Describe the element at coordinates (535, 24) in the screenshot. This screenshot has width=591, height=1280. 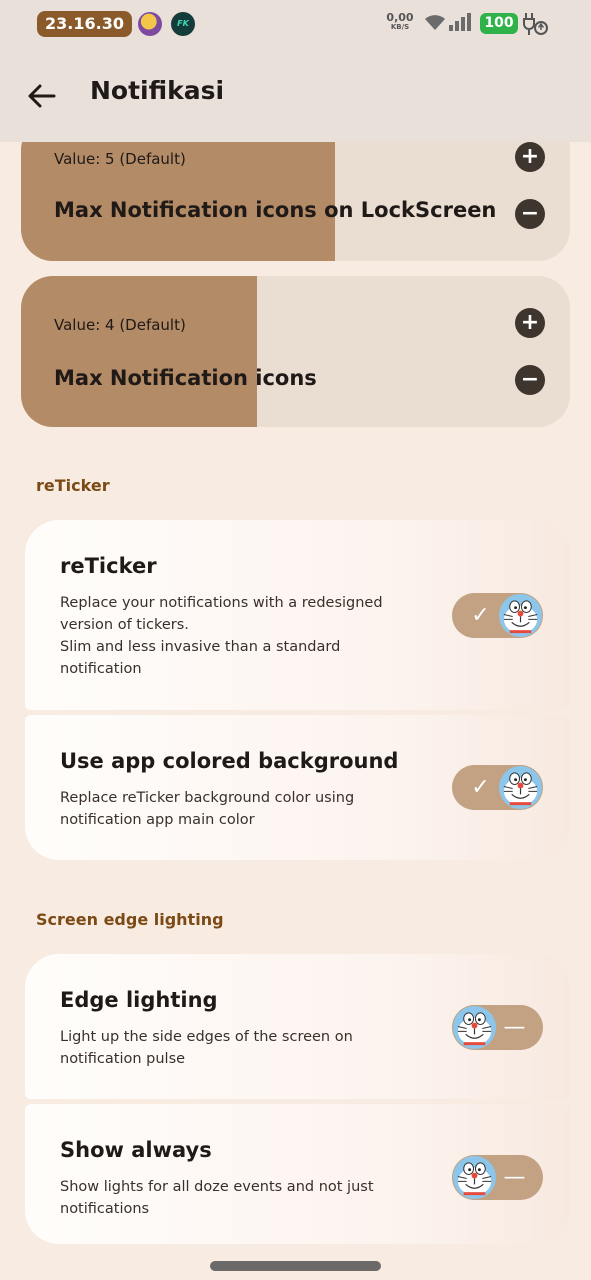
I see `charging-plug-icon` at that location.